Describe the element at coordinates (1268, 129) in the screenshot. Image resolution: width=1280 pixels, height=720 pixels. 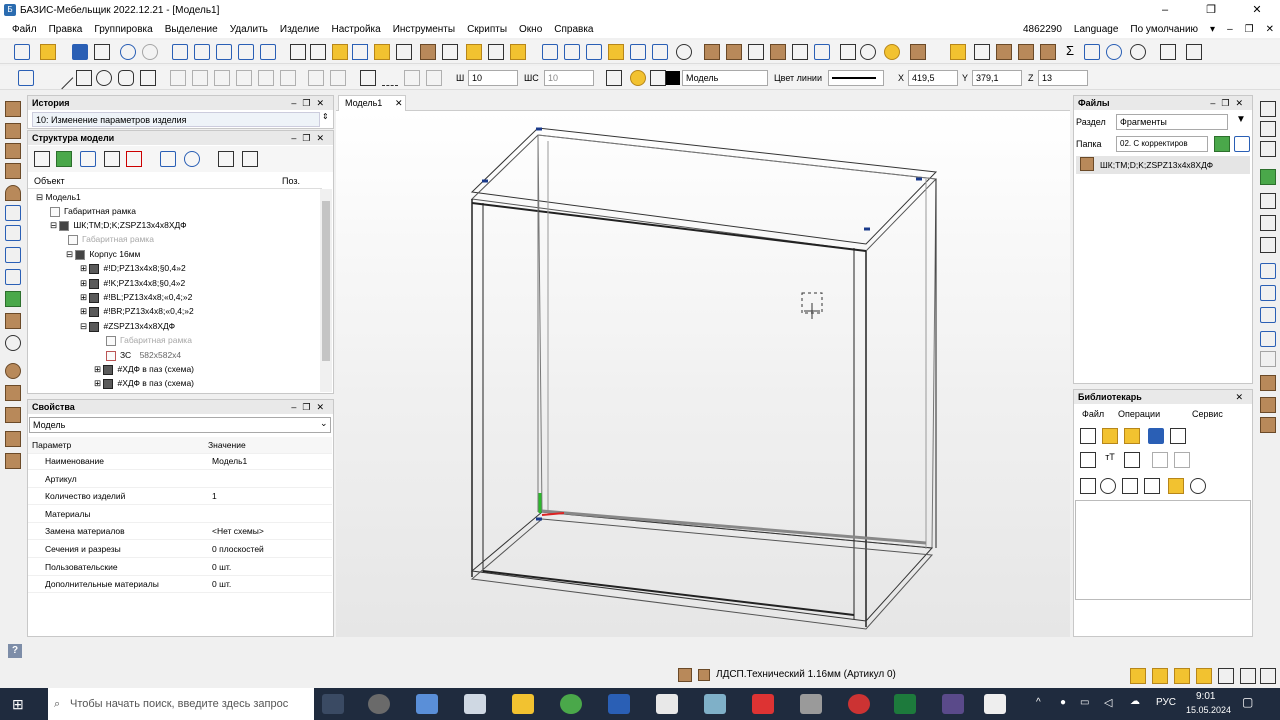
I see `r-tool-2-icon` at that location.